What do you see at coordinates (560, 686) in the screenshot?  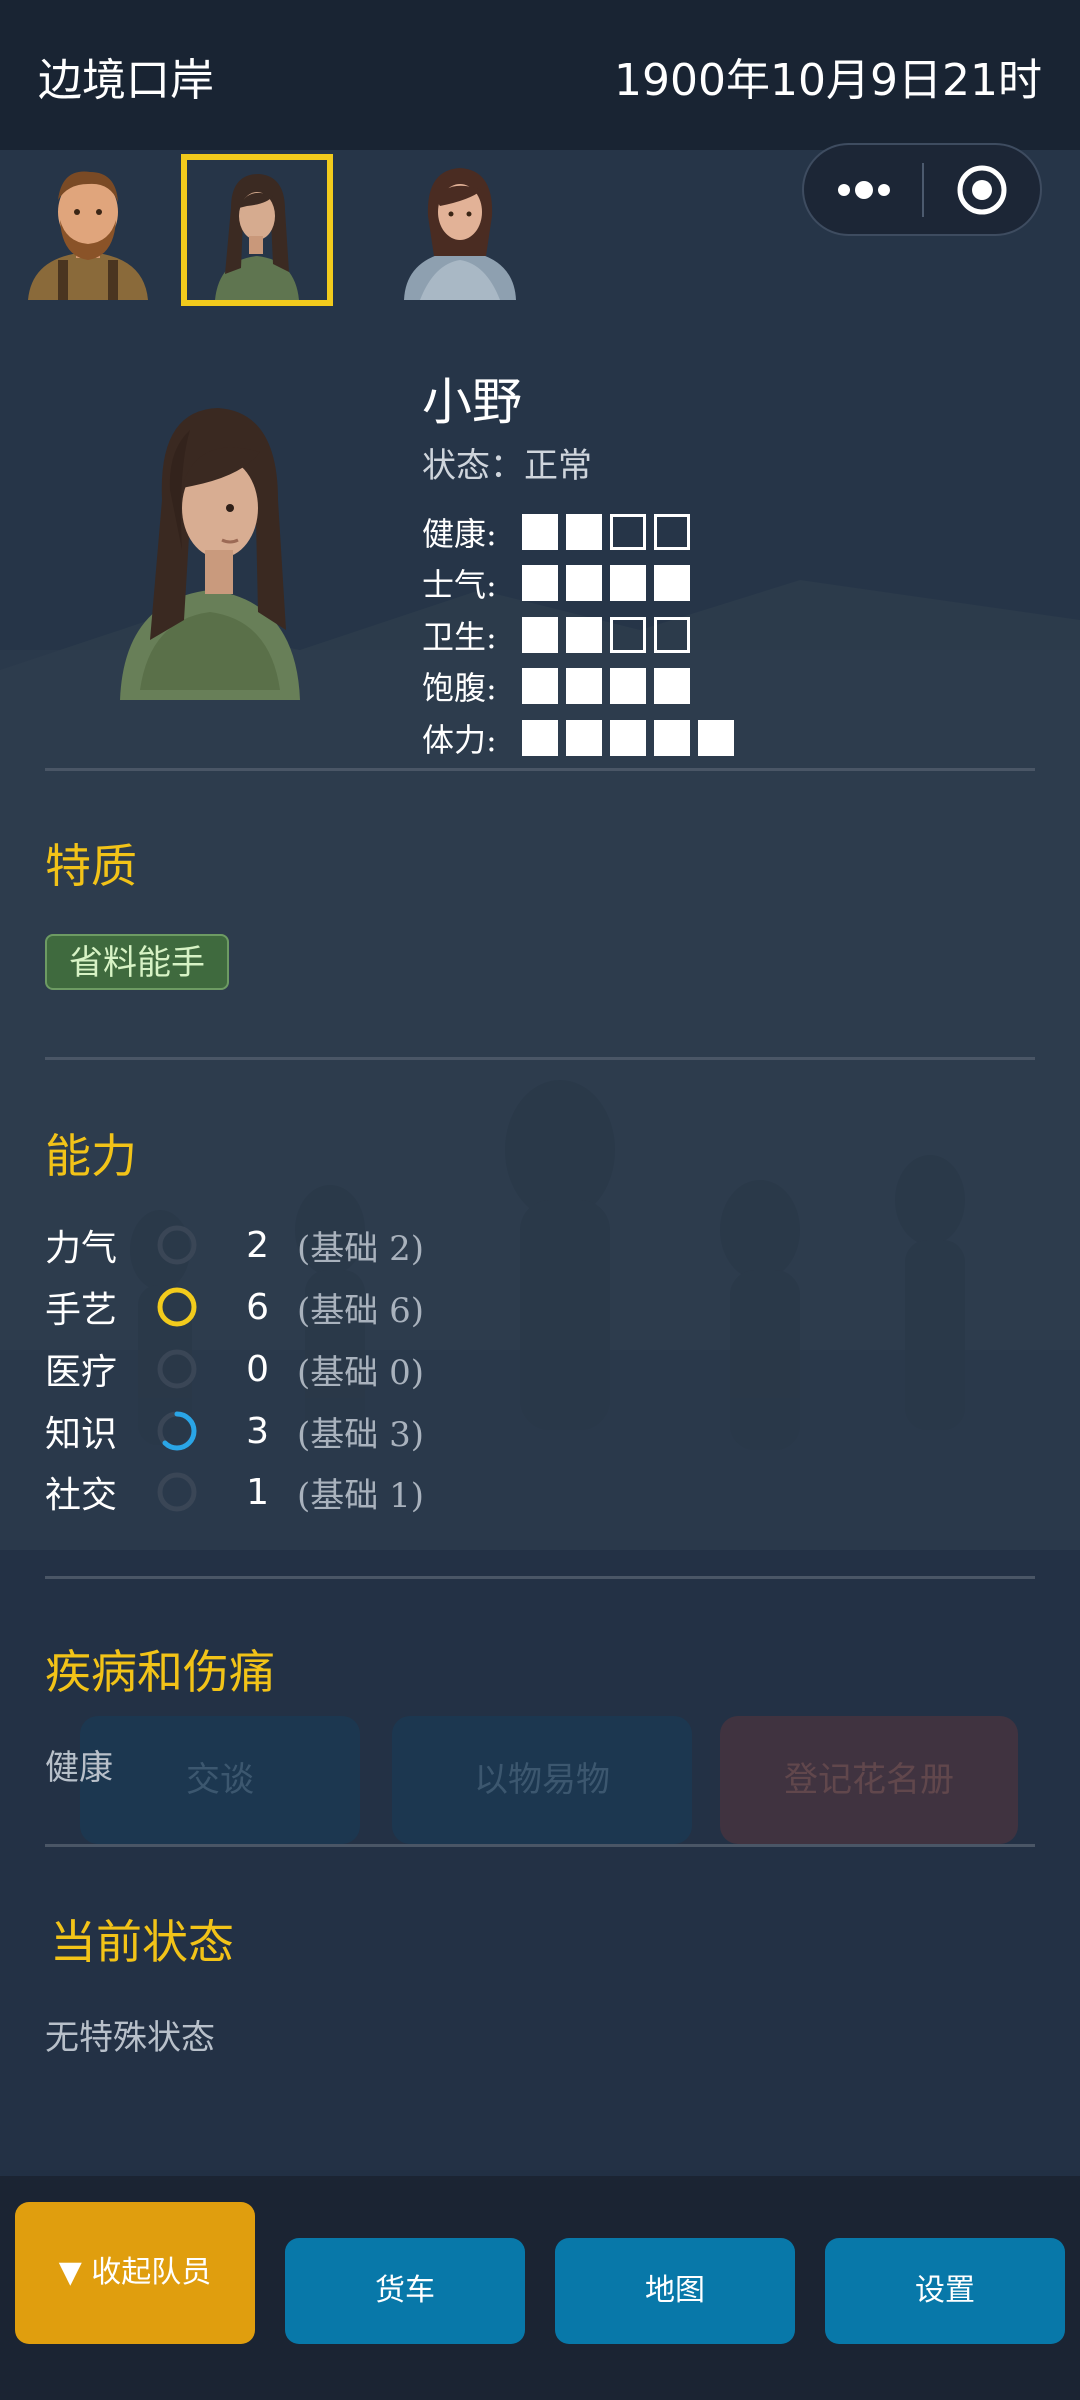 I see `stat-row-satiety: 饱腹:` at bounding box center [560, 686].